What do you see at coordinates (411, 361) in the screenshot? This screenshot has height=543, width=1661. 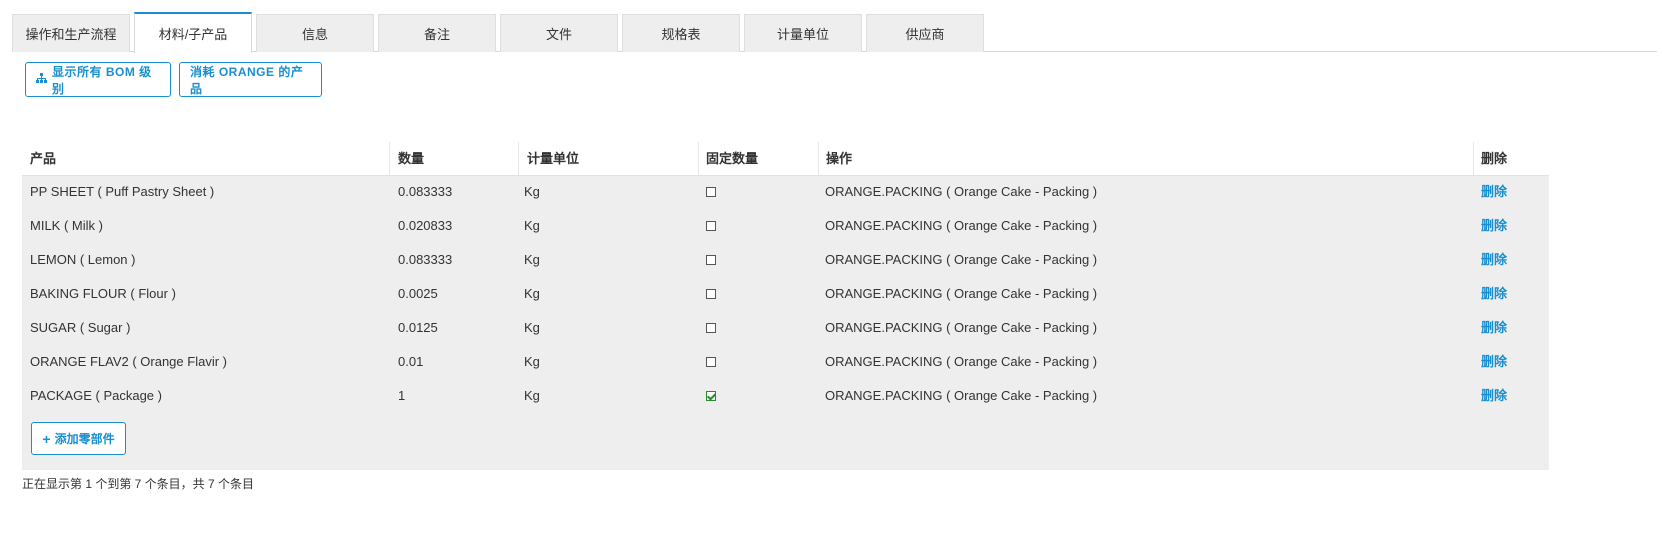 I see `cell-quantity: 0.01` at bounding box center [411, 361].